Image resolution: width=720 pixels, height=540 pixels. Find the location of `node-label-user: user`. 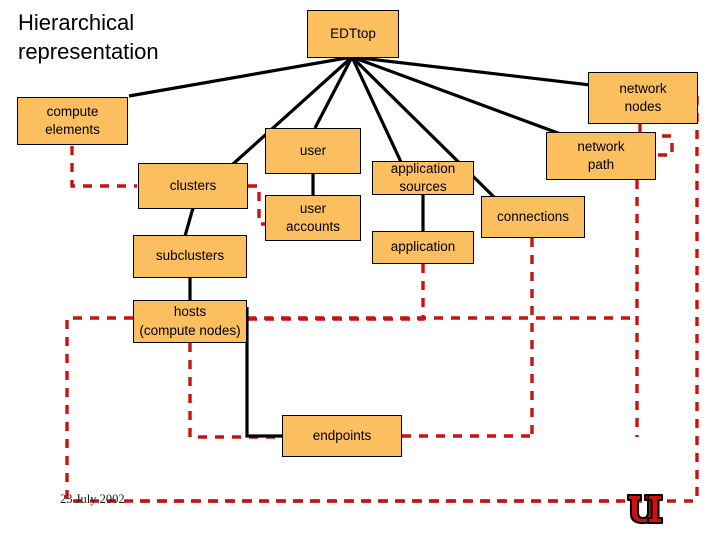

node-label-user: user is located at coordinates (313, 150).